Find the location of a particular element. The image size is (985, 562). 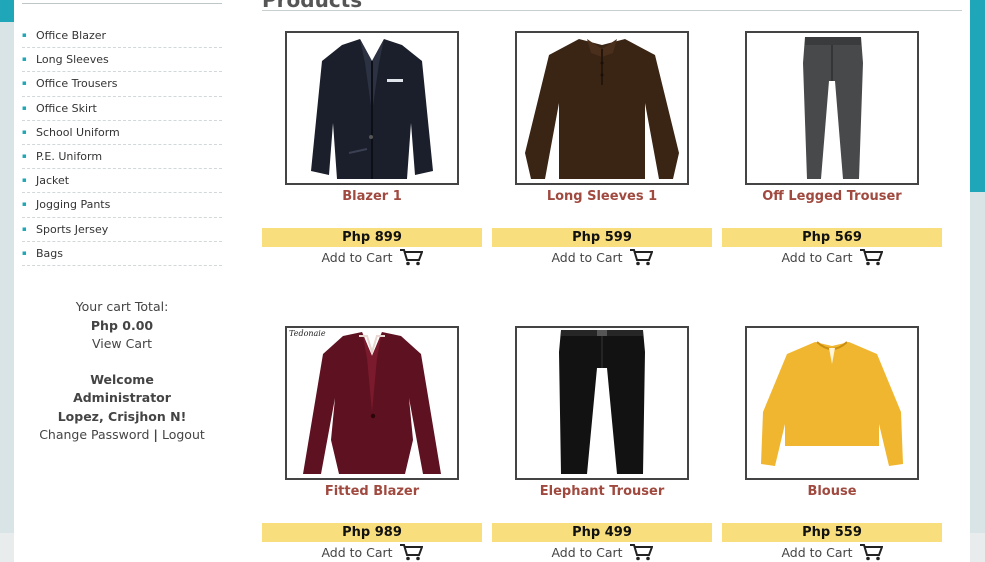

sidebar-item-label: Office Blazer is located at coordinates (71, 35).